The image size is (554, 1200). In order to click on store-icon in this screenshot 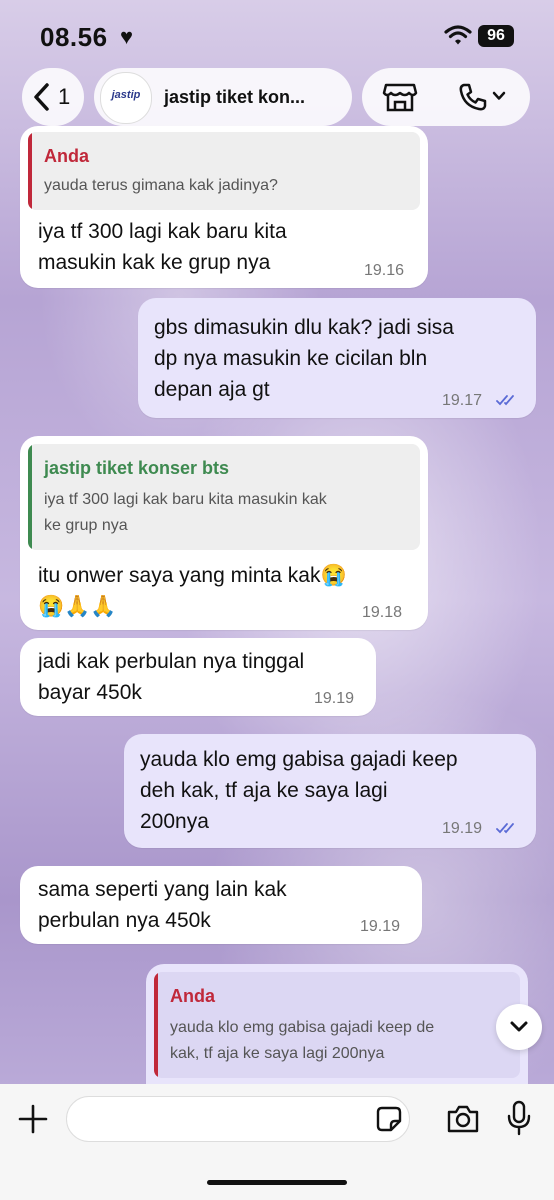, I will do `click(400, 97)`.